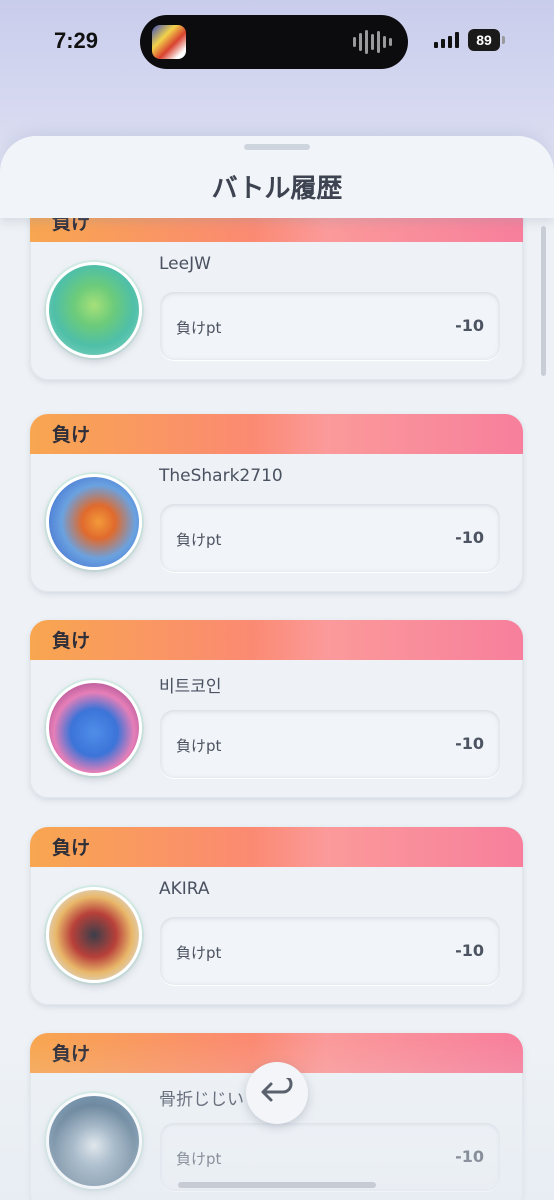  What do you see at coordinates (76, 40) in the screenshot?
I see `status-time: 7:29` at bounding box center [76, 40].